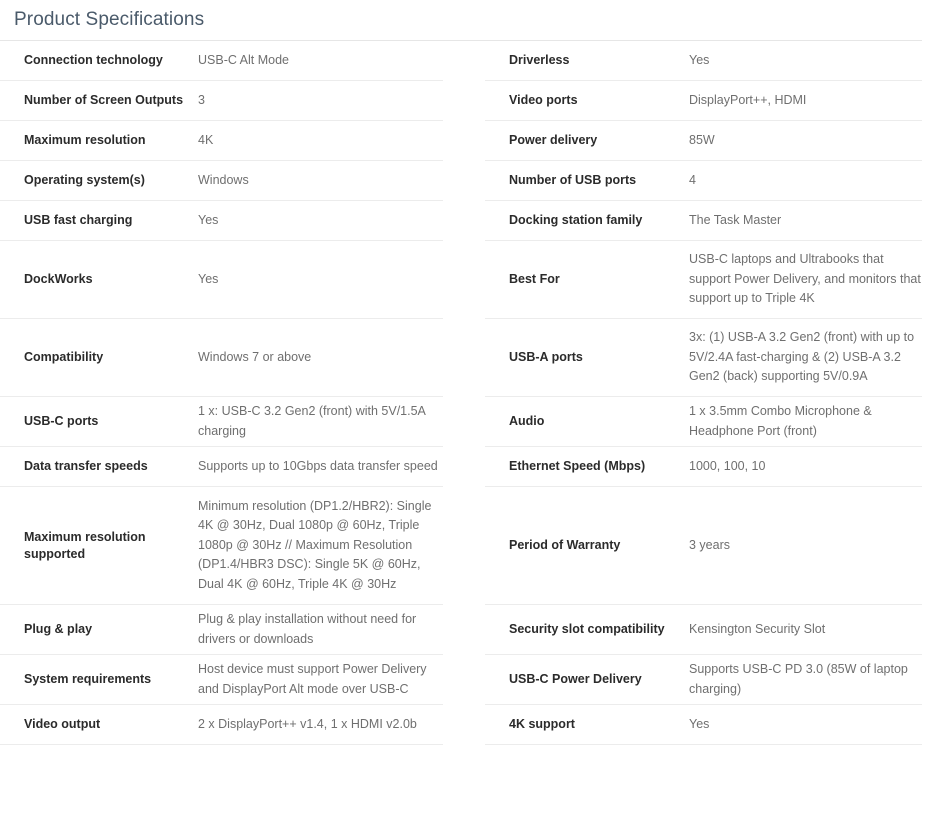 This screenshot has height=830, width=925. What do you see at coordinates (748, 99) in the screenshot?
I see `spec-value: DisplayPort++, HDMI` at bounding box center [748, 99].